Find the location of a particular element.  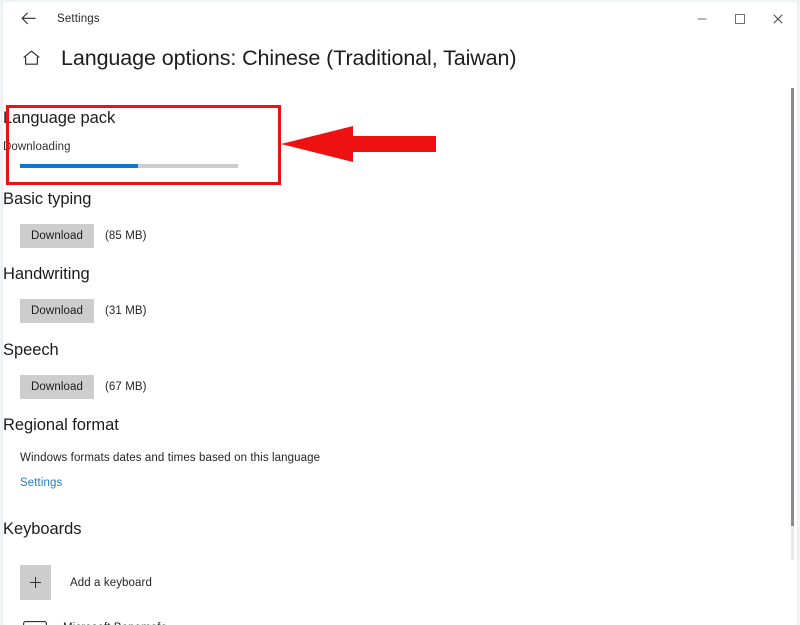

speech-download-row: Download (67 MB) is located at coordinates (361, 387).